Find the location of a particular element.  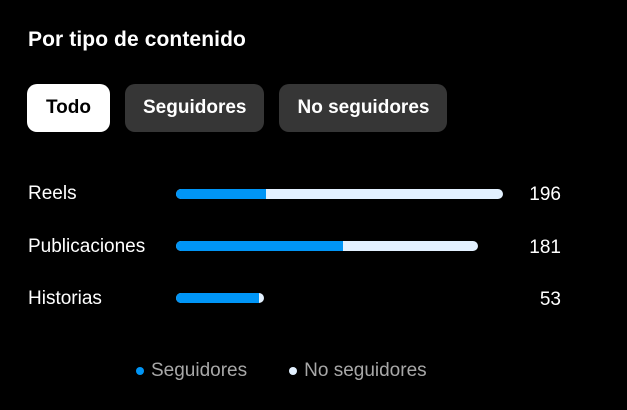

row-label-publicaciones: Publicaciones is located at coordinates (87, 246).